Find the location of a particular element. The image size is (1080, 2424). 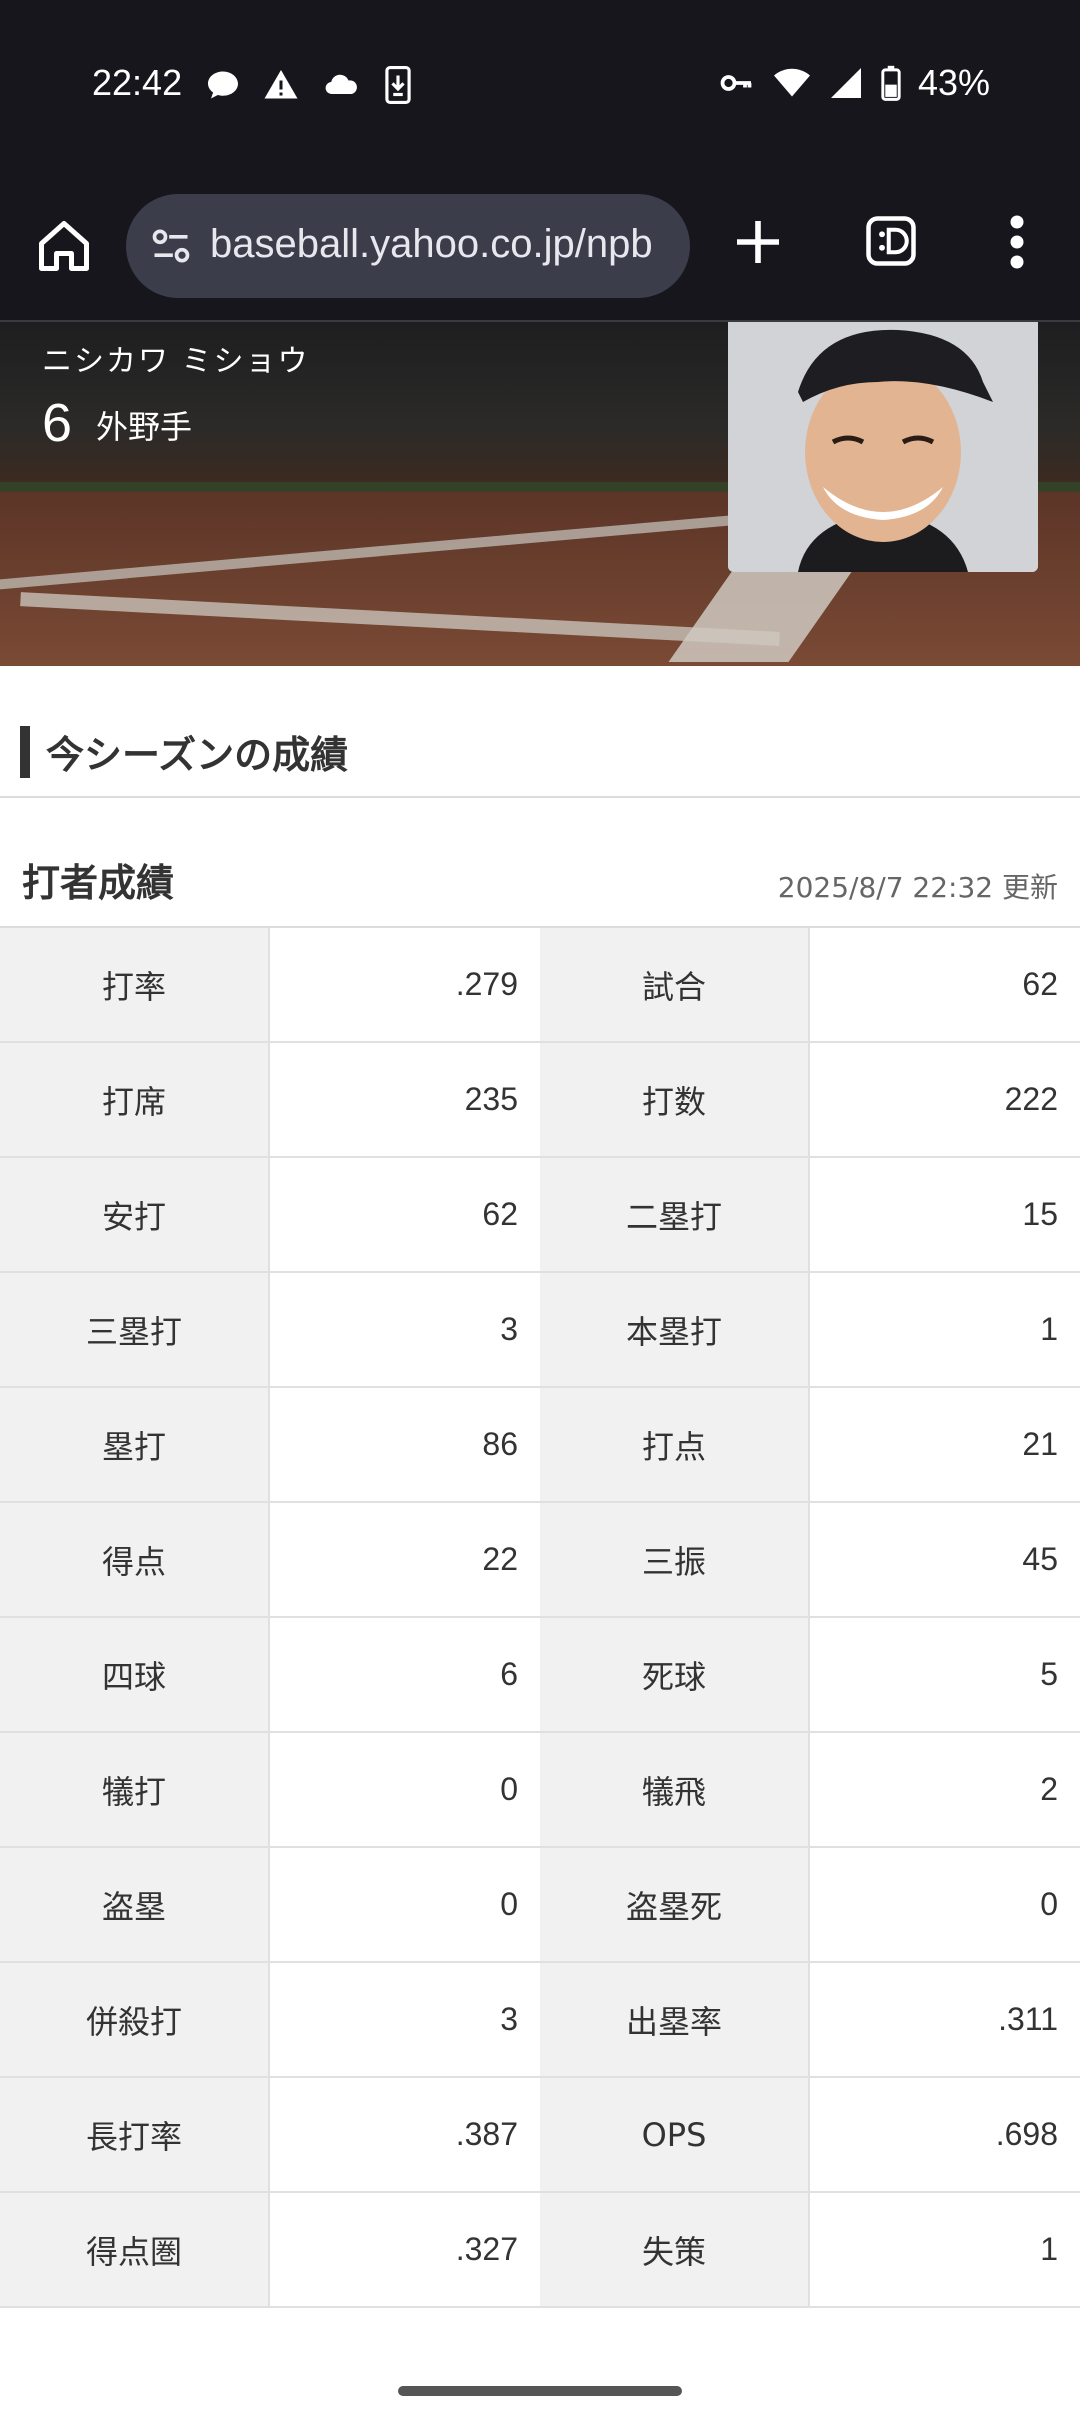

batting-title: 打者成績 is located at coordinates (98, 883).